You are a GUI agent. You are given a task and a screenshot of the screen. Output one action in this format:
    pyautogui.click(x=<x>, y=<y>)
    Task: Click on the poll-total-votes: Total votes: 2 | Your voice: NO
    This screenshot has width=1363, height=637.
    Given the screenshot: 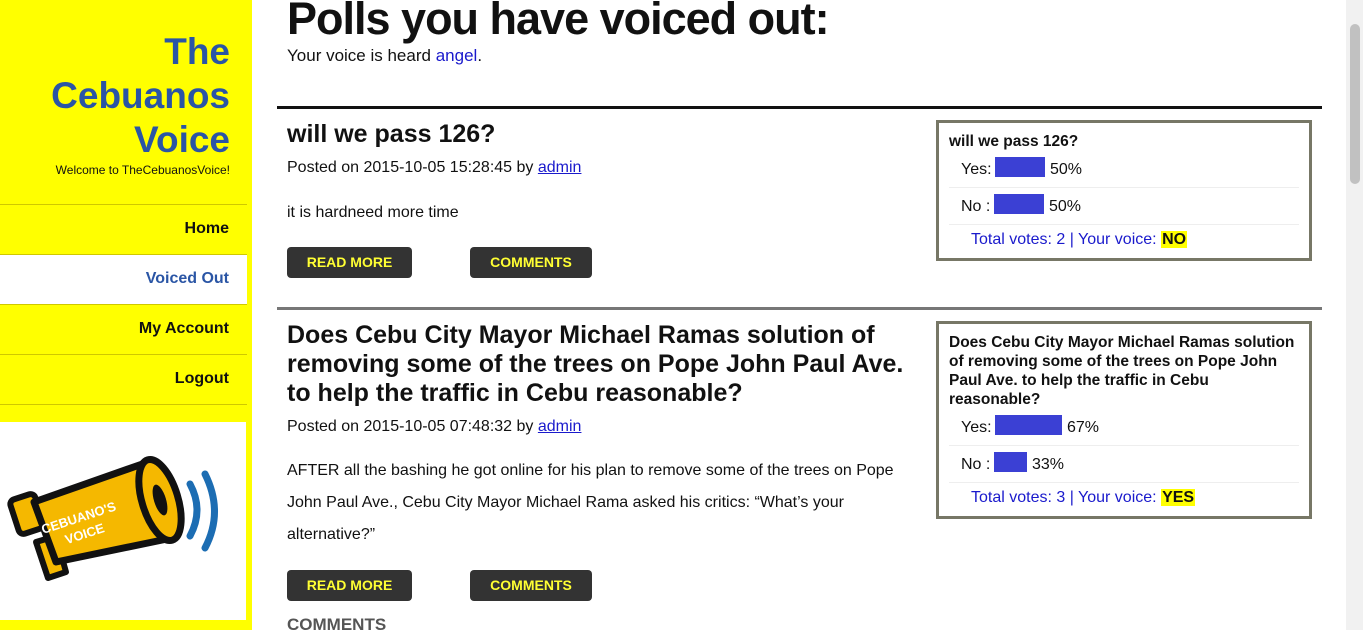 What is the action you would take?
    pyautogui.click(x=1124, y=240)
    